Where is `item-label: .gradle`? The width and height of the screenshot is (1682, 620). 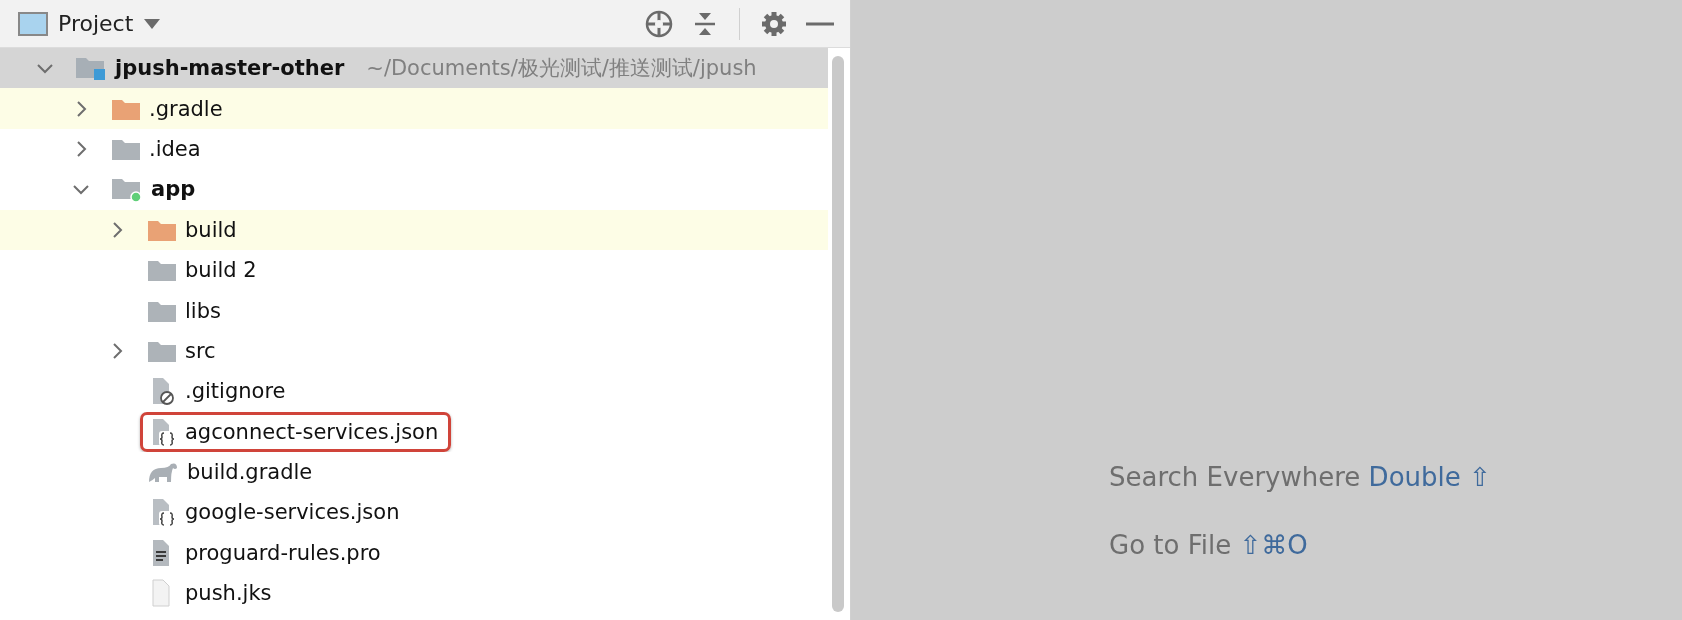 item-label: .gradle is located at coordinates (186, 108).